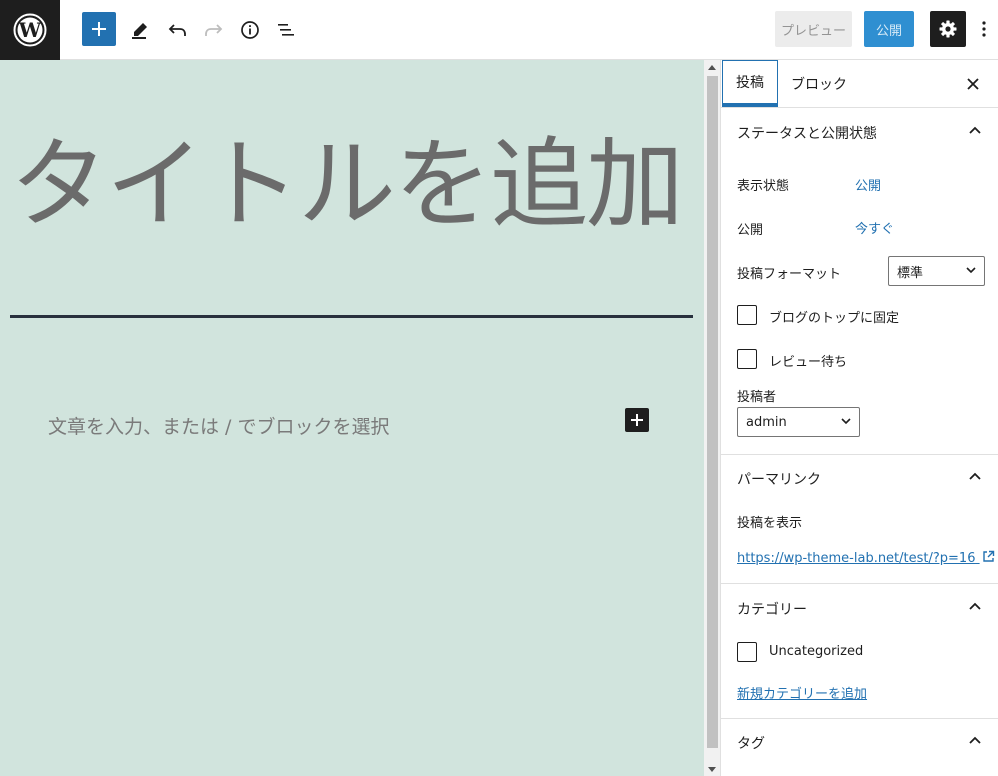 The image size is (998, 776). I want to click on pending-review-label: レビュー待ち, so click(808, 362).